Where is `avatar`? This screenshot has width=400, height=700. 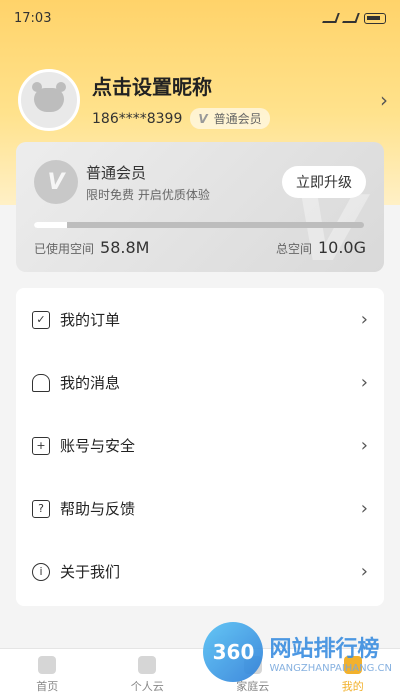
avatar is located at coordinates (49, 100).